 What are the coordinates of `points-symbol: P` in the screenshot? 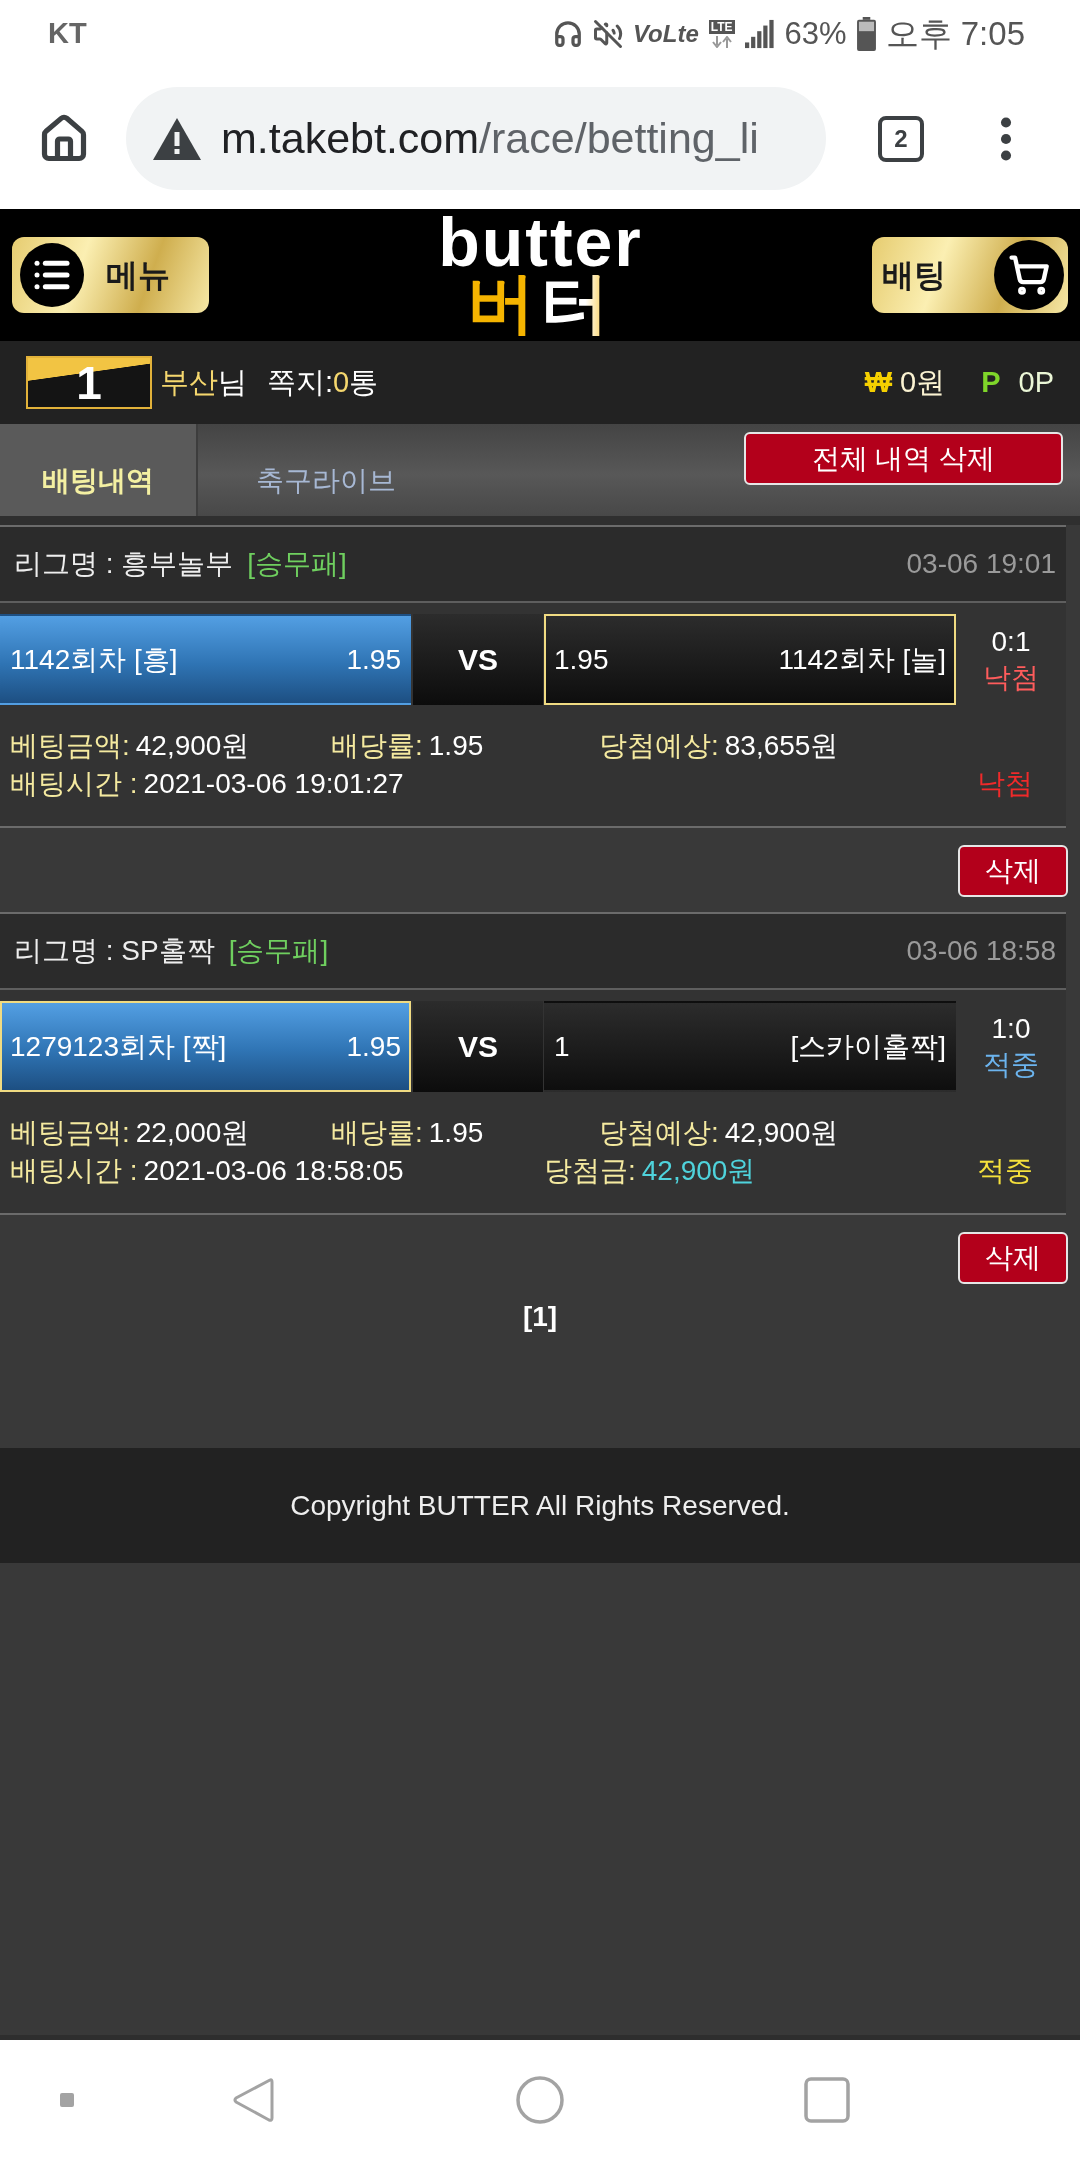 It's located at (991, 382).